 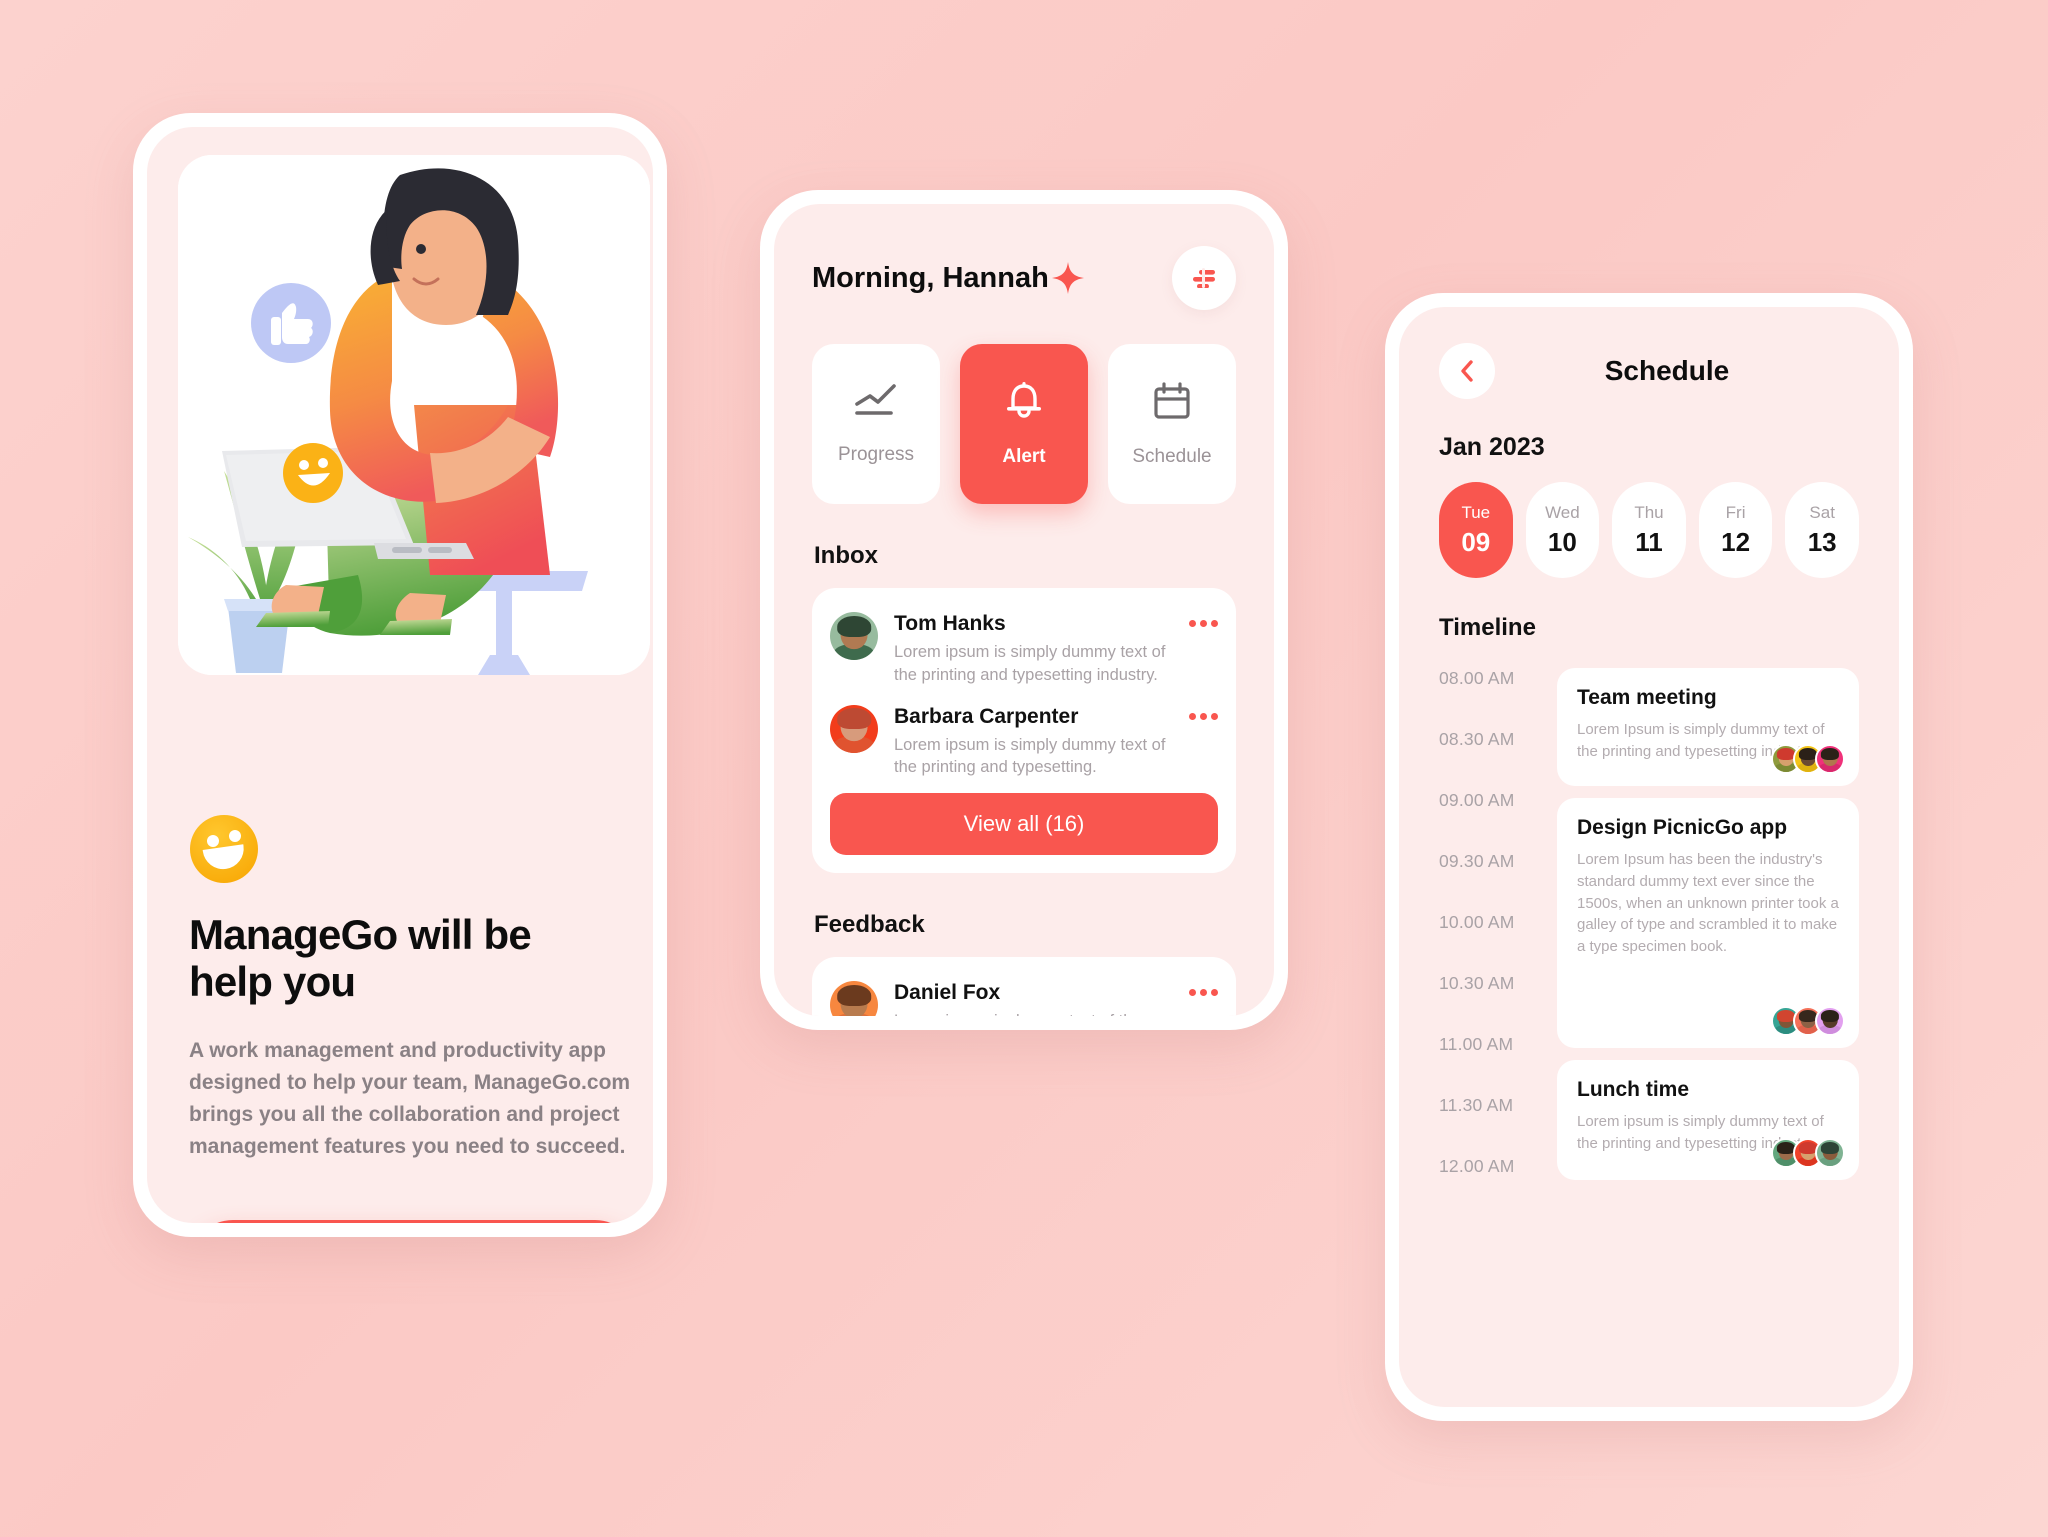 I want to click on day-dow: Thu, so click(x=1649, y=512).